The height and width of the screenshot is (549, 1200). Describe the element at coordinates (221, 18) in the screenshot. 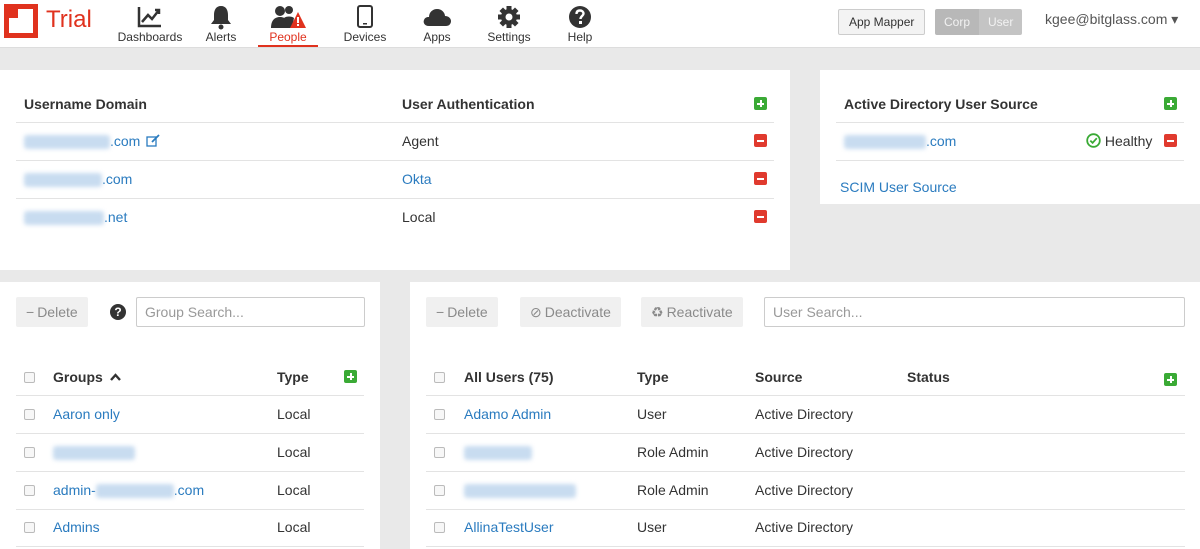

I see `bell-icon` at that location.